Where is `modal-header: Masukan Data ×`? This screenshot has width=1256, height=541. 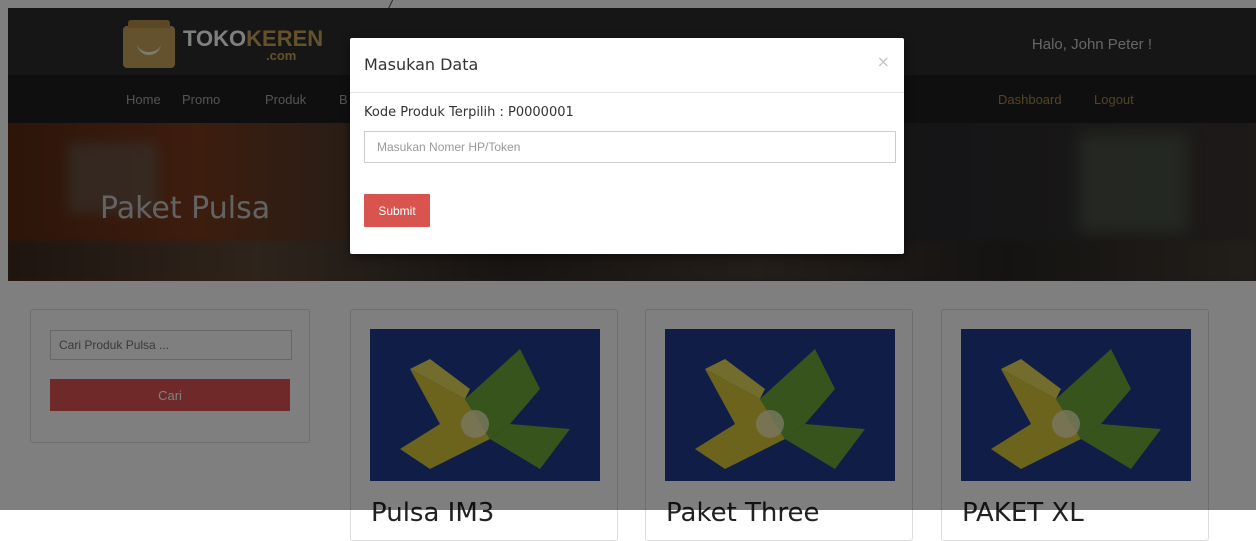
modal-header: Masukan Data × is located at coordinates (627, 65).